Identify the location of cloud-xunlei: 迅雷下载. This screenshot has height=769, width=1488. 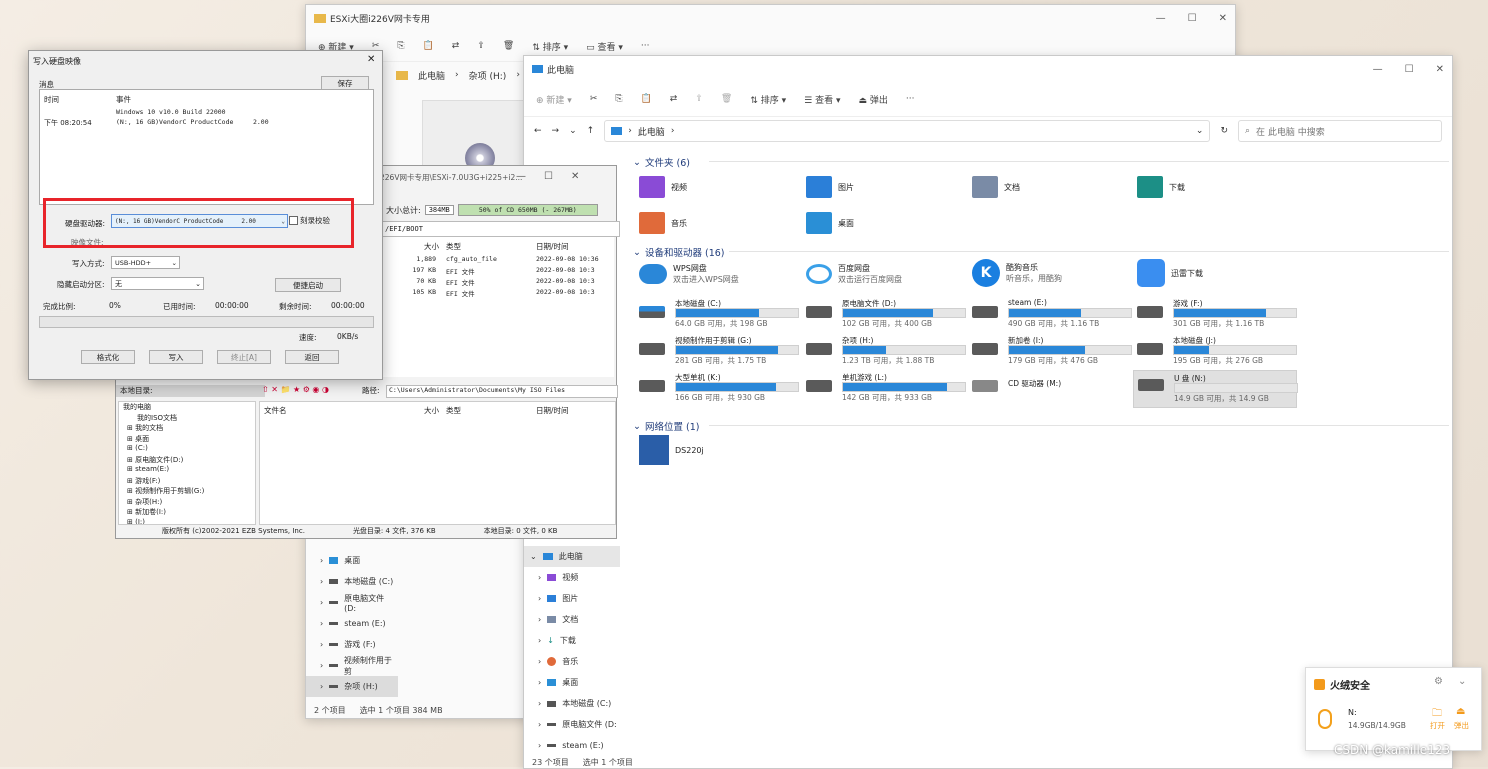
(1170, 273).